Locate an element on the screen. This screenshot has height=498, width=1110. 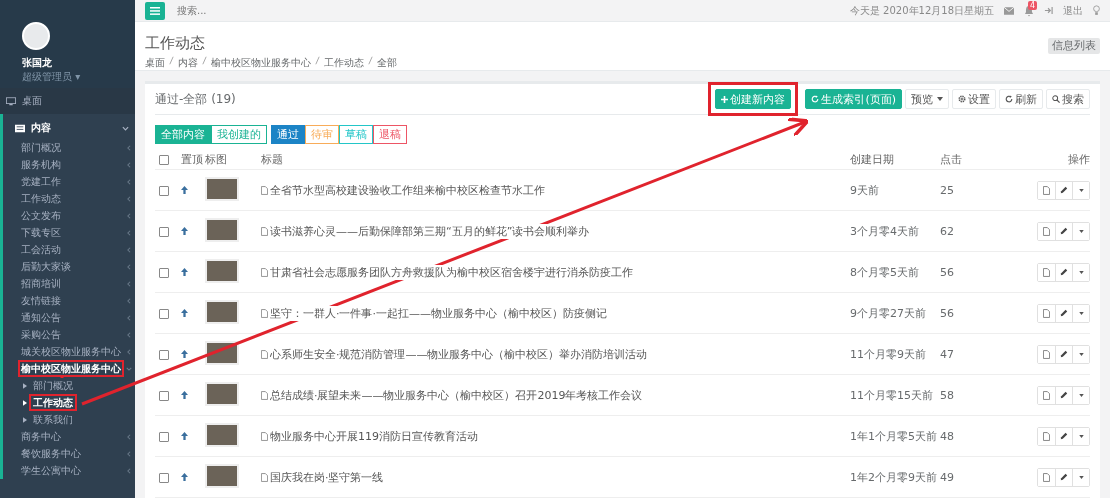
breadcrumb-link: 内容 is located at coordinates (188, 63).